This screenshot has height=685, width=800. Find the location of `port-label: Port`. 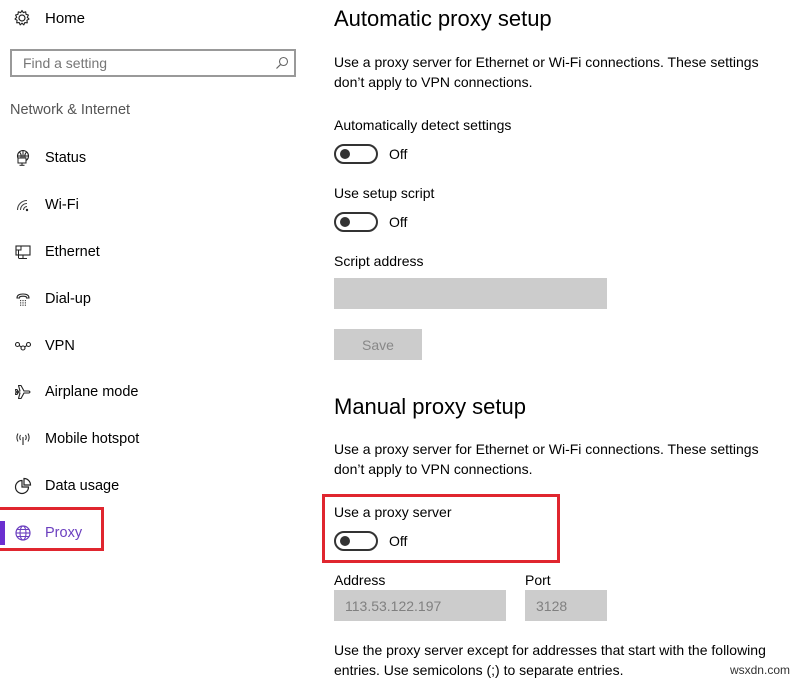

port-label: Port is located at coordinates (538, 580).